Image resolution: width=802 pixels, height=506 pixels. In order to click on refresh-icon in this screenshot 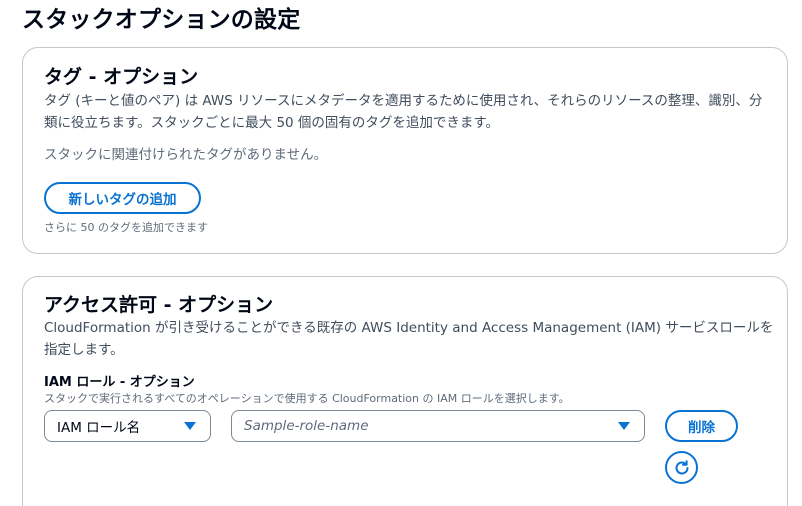, I will do `click(681, 466)`.